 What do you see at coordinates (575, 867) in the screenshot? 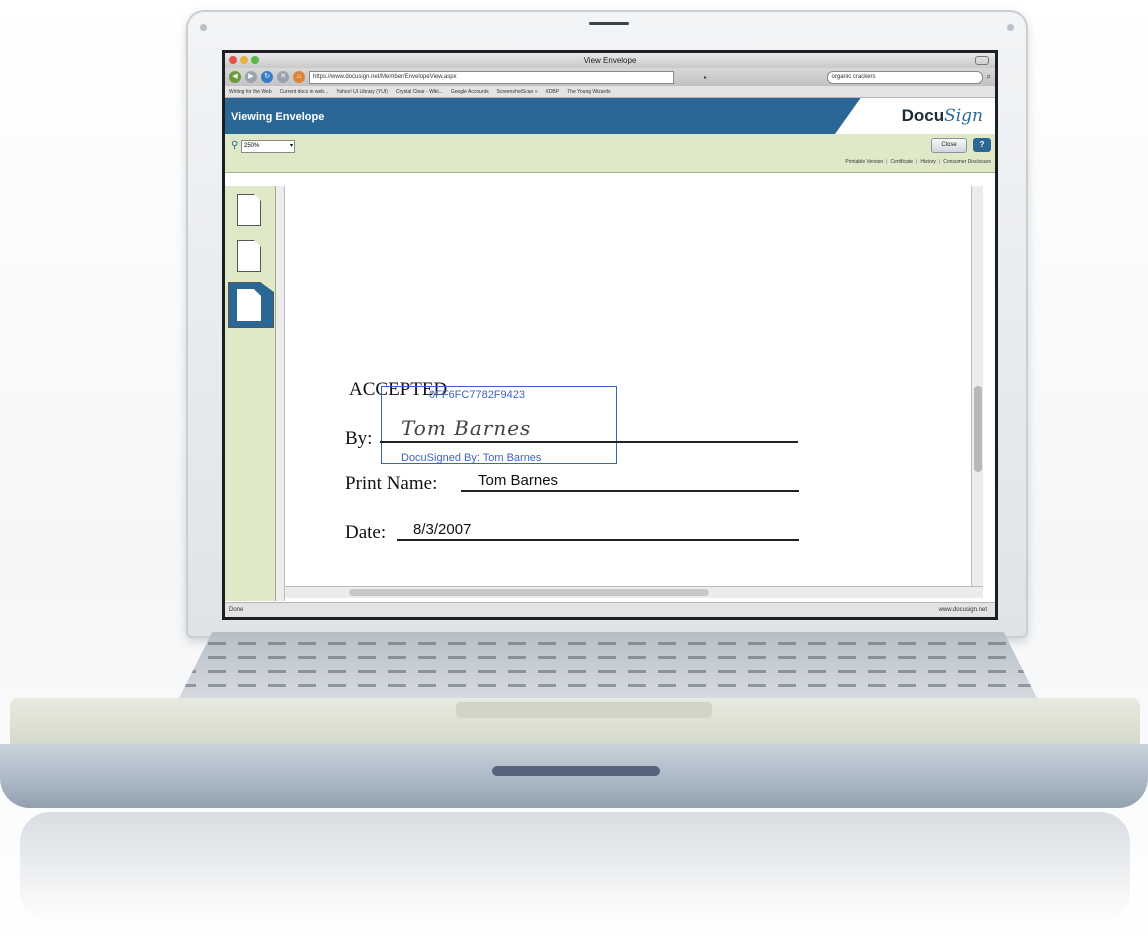
I see `laptop-reflection` at bounding box center [575, 867].